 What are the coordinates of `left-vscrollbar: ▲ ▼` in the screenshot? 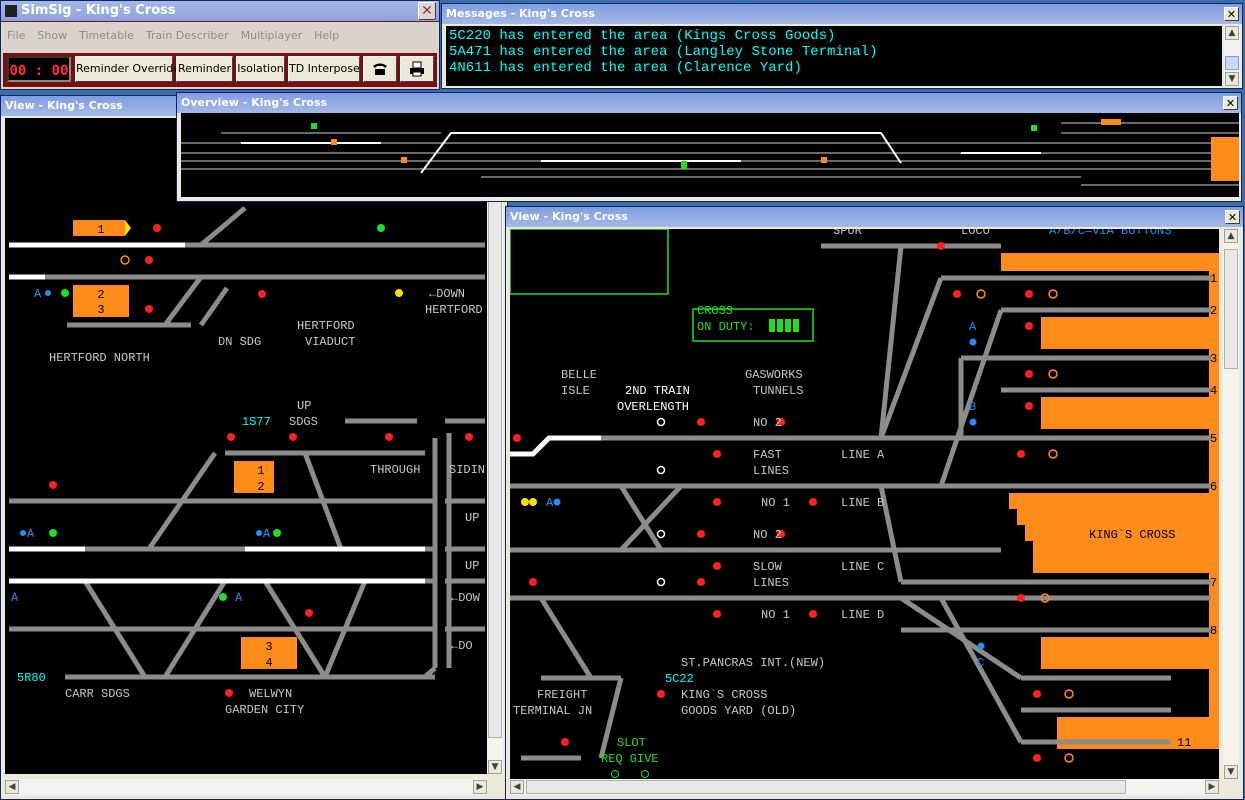 It's located at (495, 446).